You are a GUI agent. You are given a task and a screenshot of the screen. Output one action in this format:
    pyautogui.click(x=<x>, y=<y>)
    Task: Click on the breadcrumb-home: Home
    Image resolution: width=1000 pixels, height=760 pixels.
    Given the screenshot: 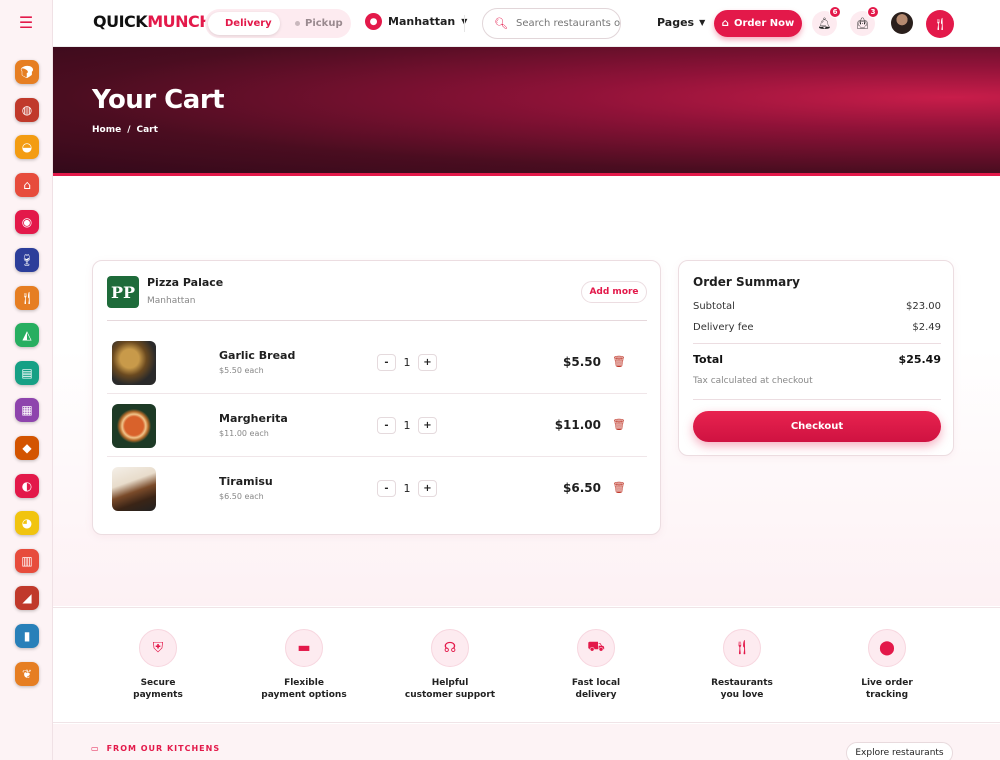 What is the action you would take?
    pyautogui.click(x=106, y=130)
    